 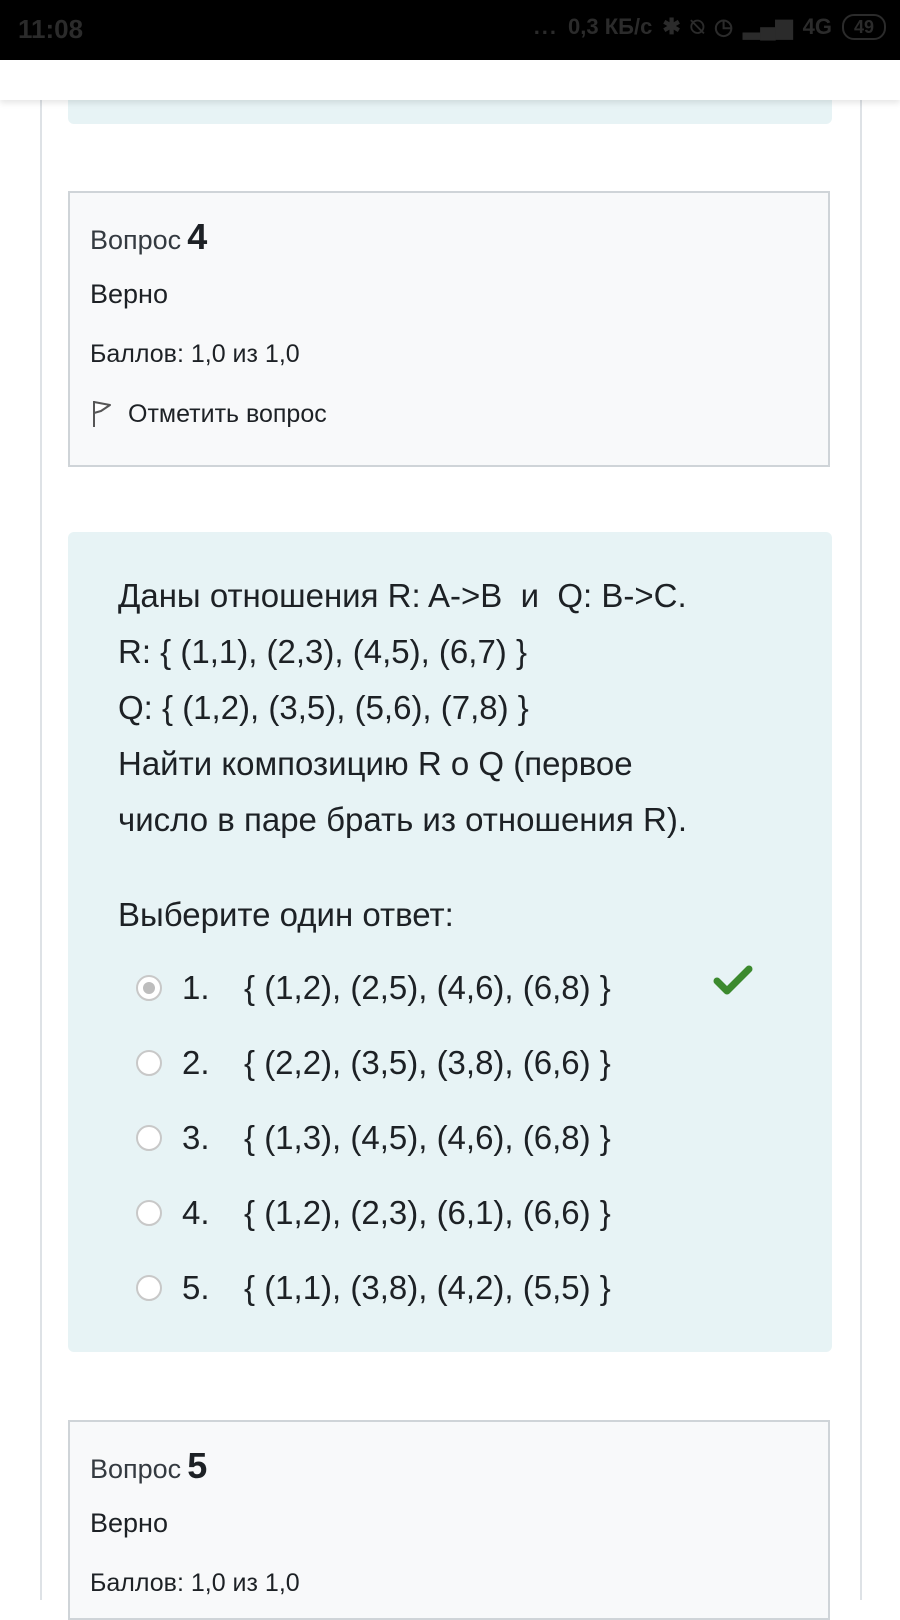 I want to click on answer-text: { (2,2), (3,5), (3,8), (6,6) }, so click(x=427, y=1062).